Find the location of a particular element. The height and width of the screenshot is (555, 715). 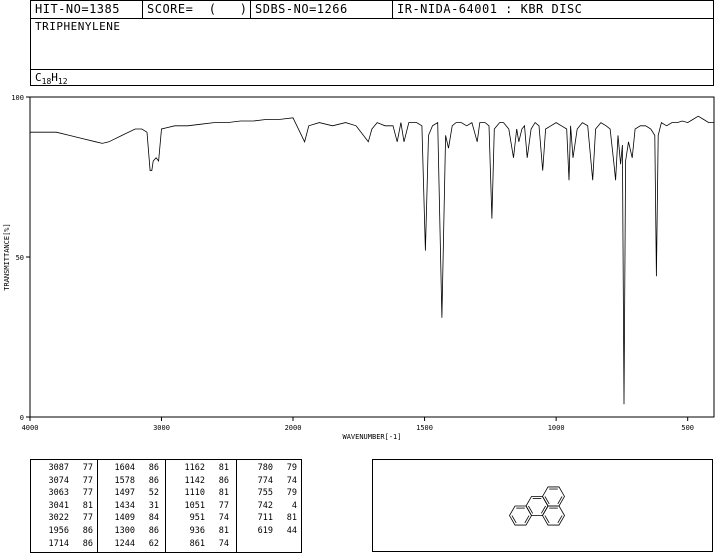

peak-wavenumber: 1956 is located at coordinates (58, 530).